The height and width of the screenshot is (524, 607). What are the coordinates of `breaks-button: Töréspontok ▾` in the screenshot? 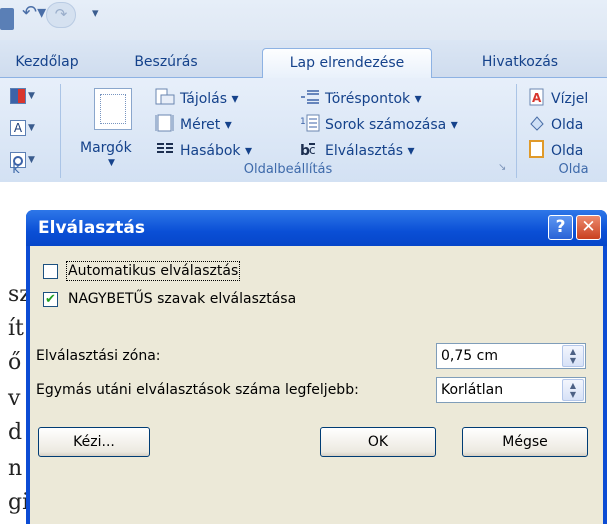 It's located at (361, 99).